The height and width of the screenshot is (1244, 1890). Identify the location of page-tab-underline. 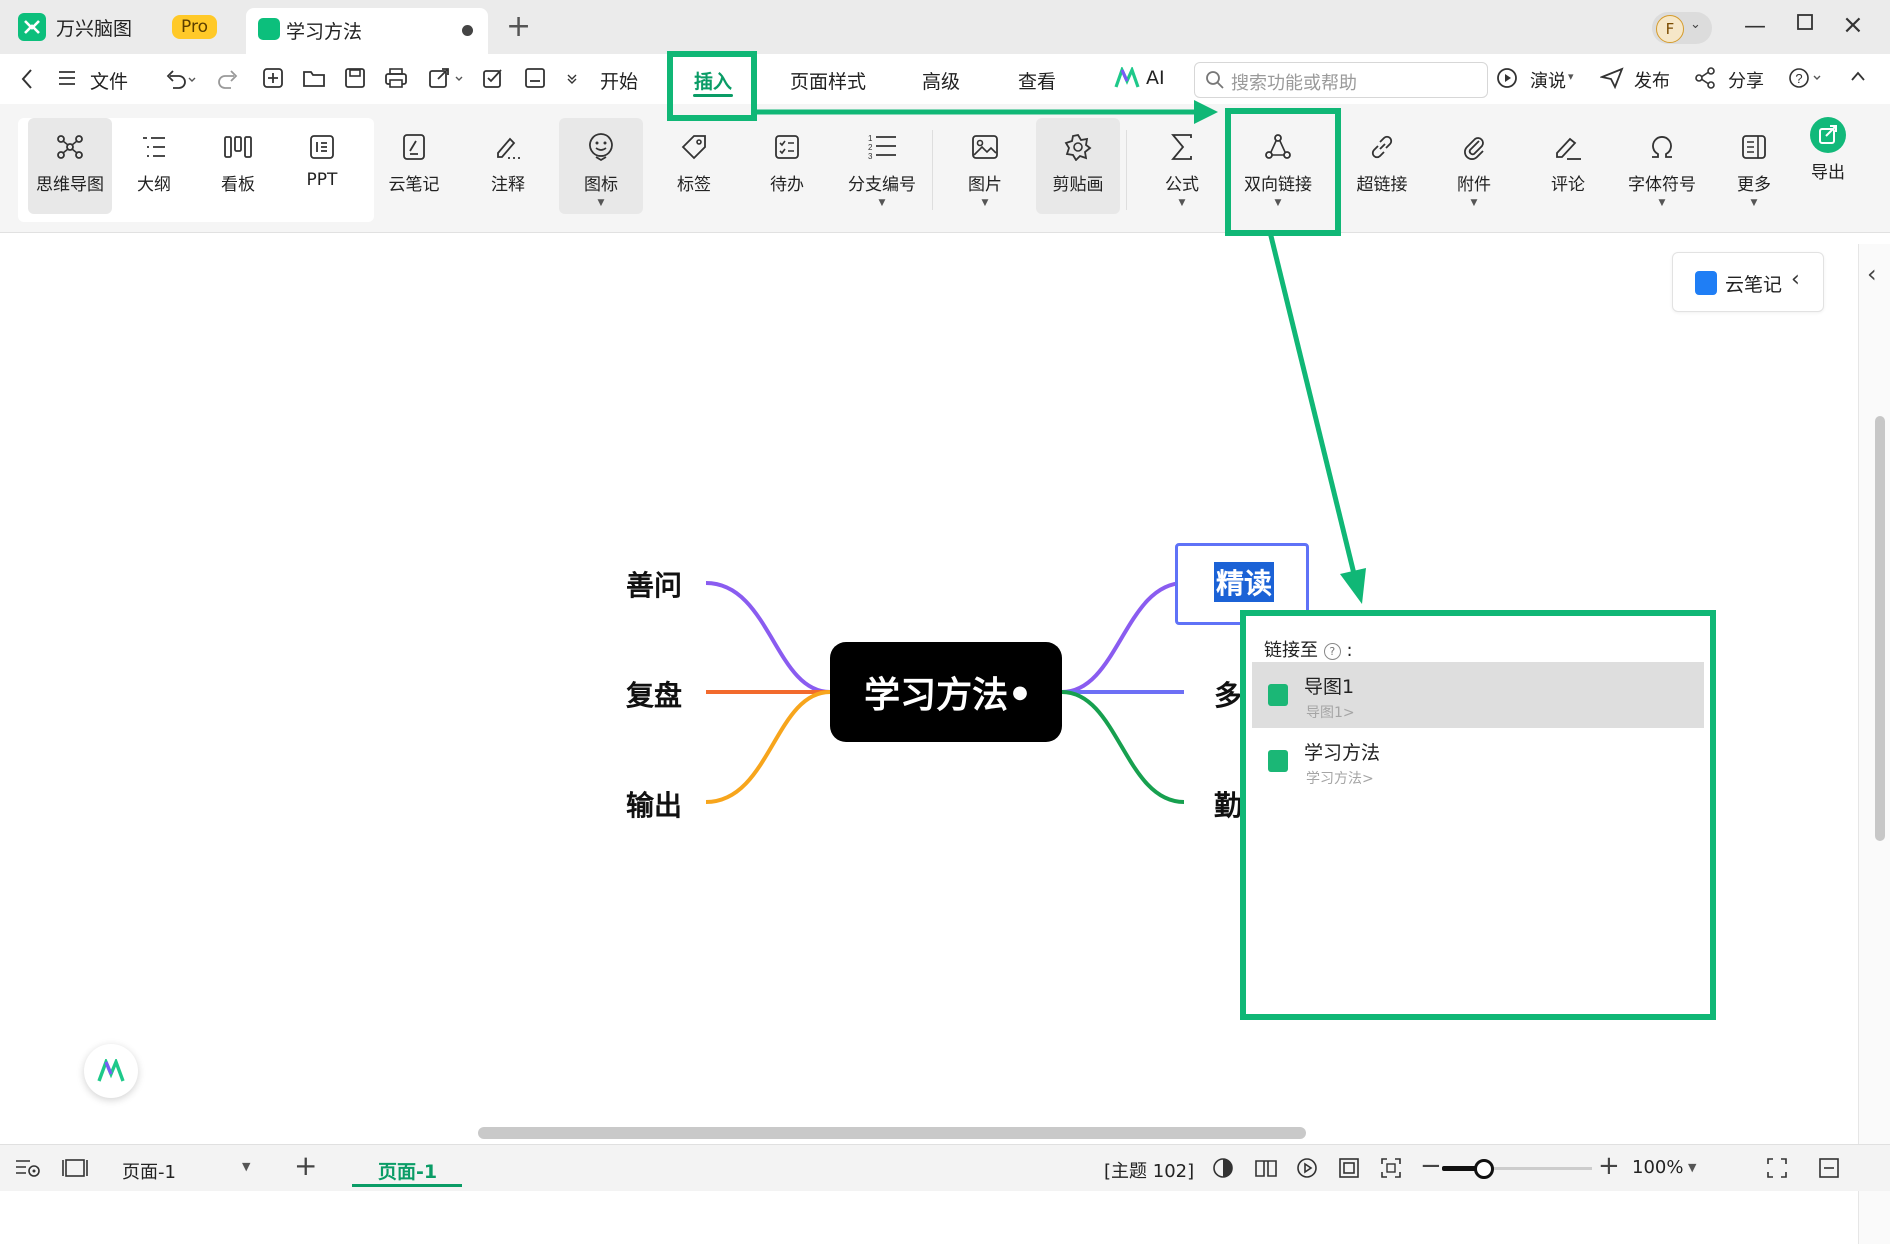
(407, 1185).